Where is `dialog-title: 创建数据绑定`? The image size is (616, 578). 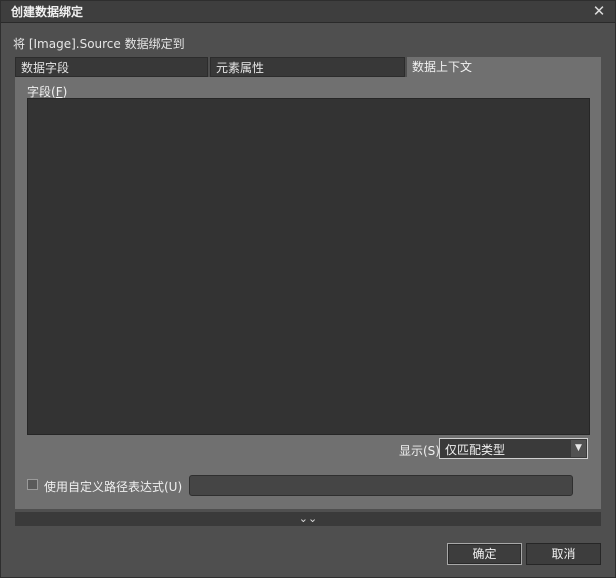 dialog-title: 创建数据绑定 is located at coordinates (47, 12).